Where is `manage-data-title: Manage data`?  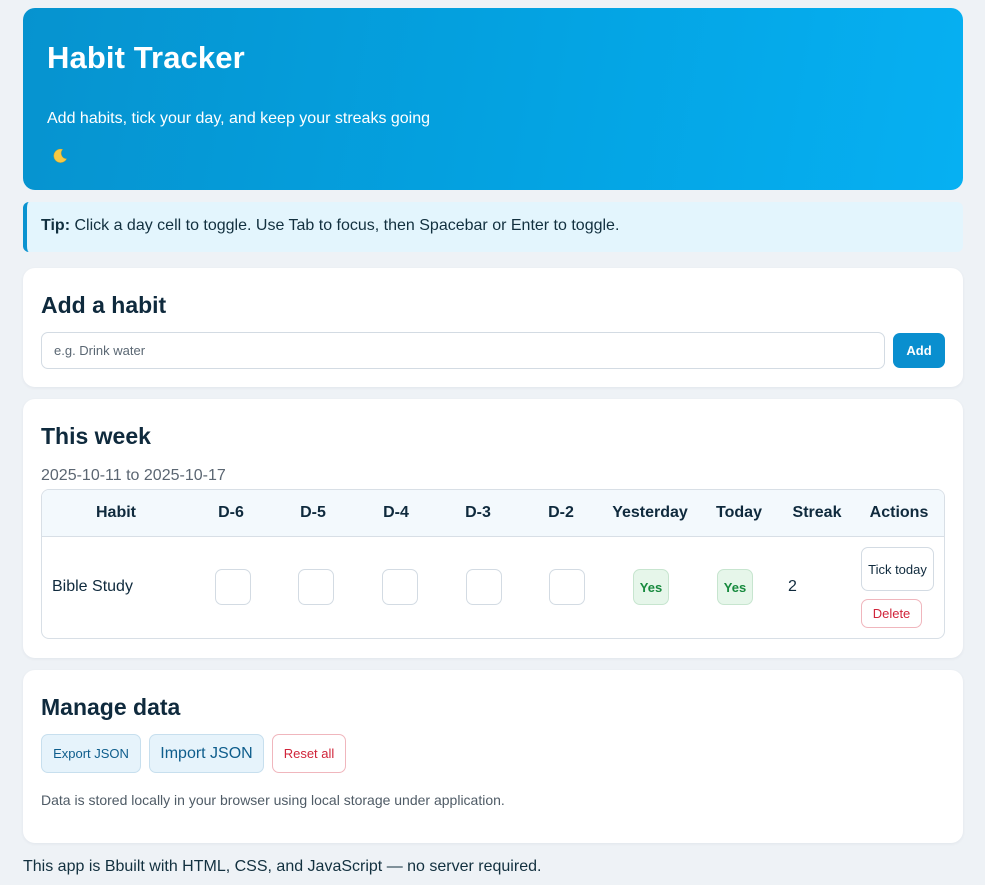
manage-data-title: Manage data is located at coordinates (111, 707).